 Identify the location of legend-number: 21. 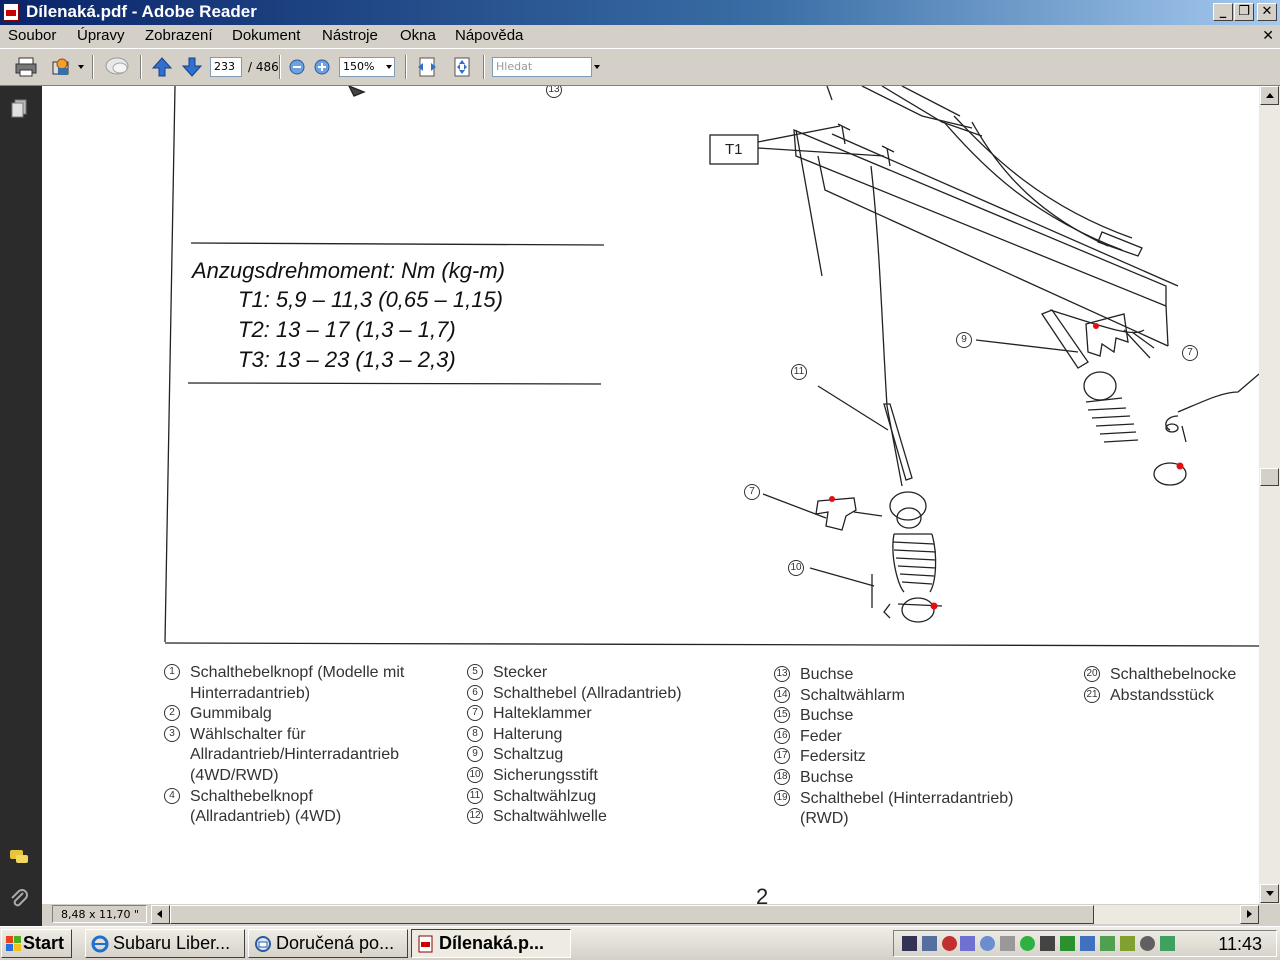
(1092, 694).